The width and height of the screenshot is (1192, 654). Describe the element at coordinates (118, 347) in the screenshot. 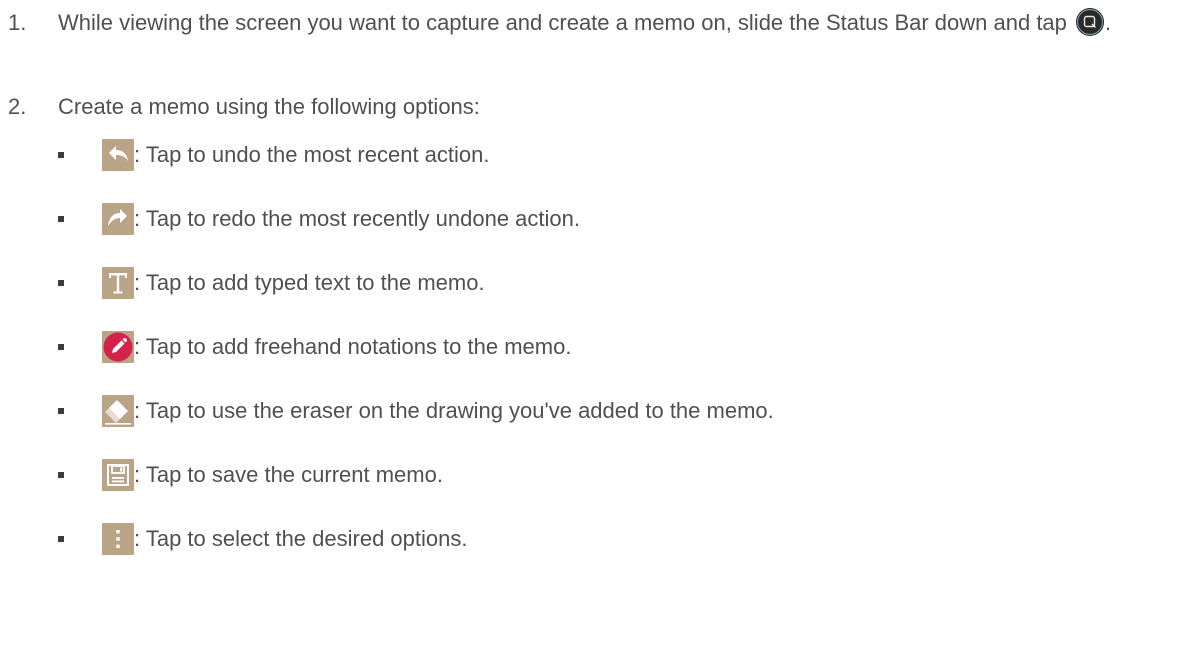

I see `pen-red-circle-icon` at that location.